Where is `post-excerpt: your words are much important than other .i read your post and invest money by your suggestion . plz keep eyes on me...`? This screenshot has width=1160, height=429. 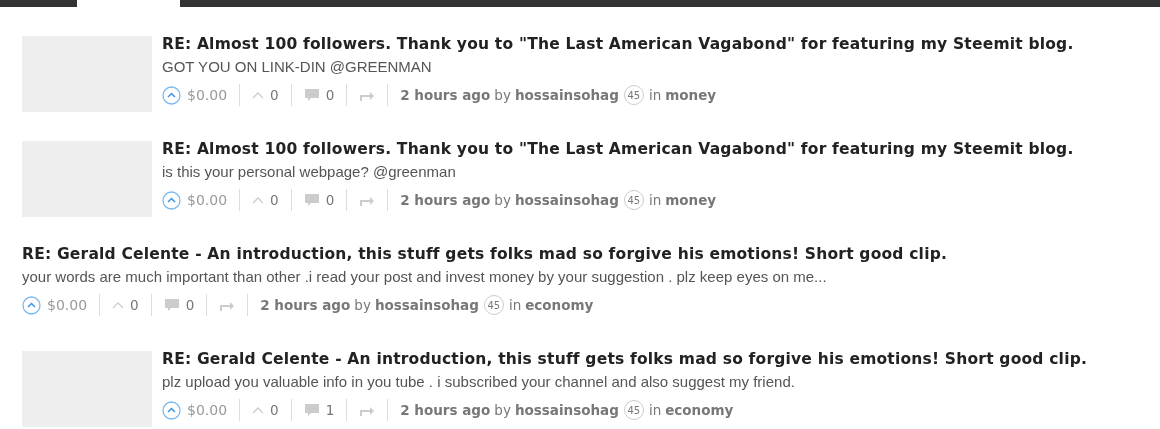
post-excerpt: your words are much important than other .i read your post and invest money by your suggestion . plz keep eyes on me... is located at coordinates (425, 276).